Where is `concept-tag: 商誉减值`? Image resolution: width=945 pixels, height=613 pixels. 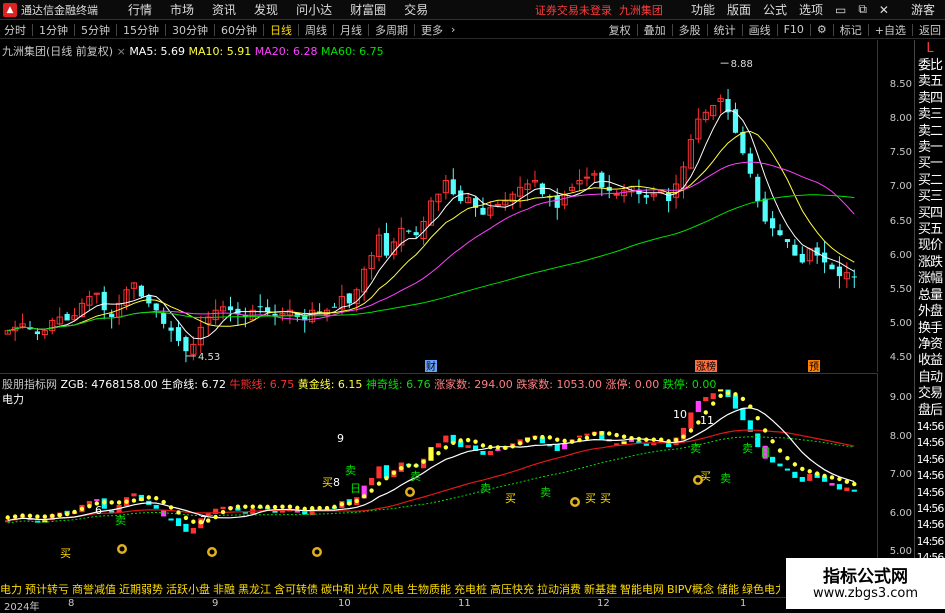
concept-tag: 商誉减值 is located at coordinates (94, 589).